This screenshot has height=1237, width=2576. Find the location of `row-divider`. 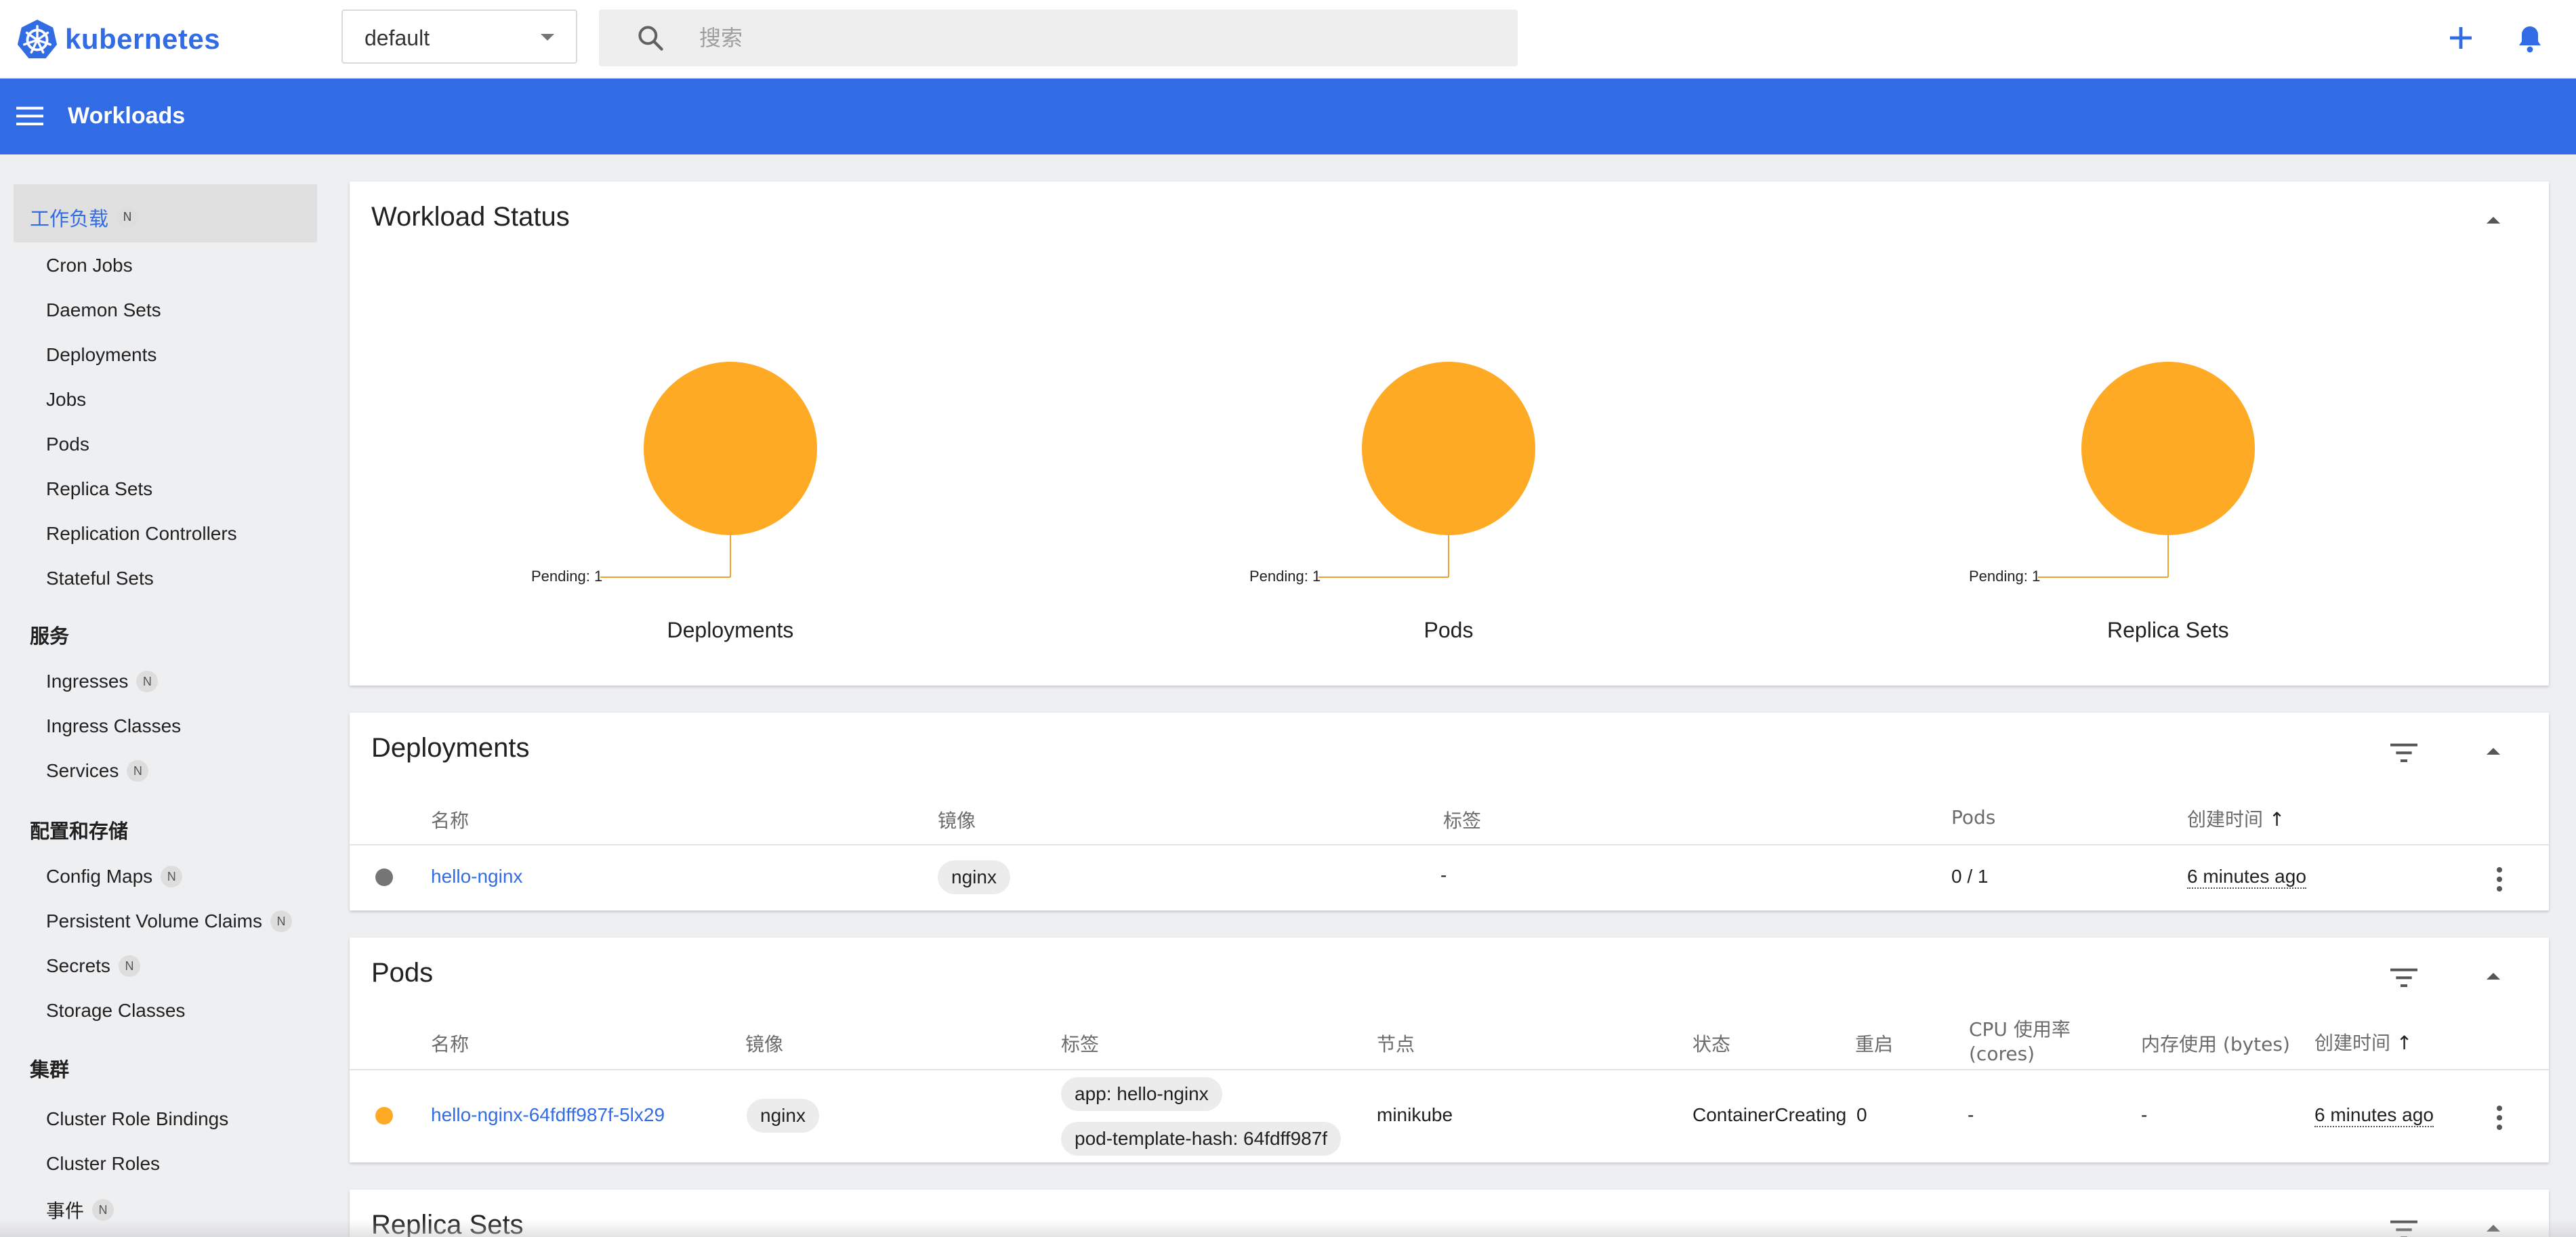

row-divider is located at coordinates (1449, 844).